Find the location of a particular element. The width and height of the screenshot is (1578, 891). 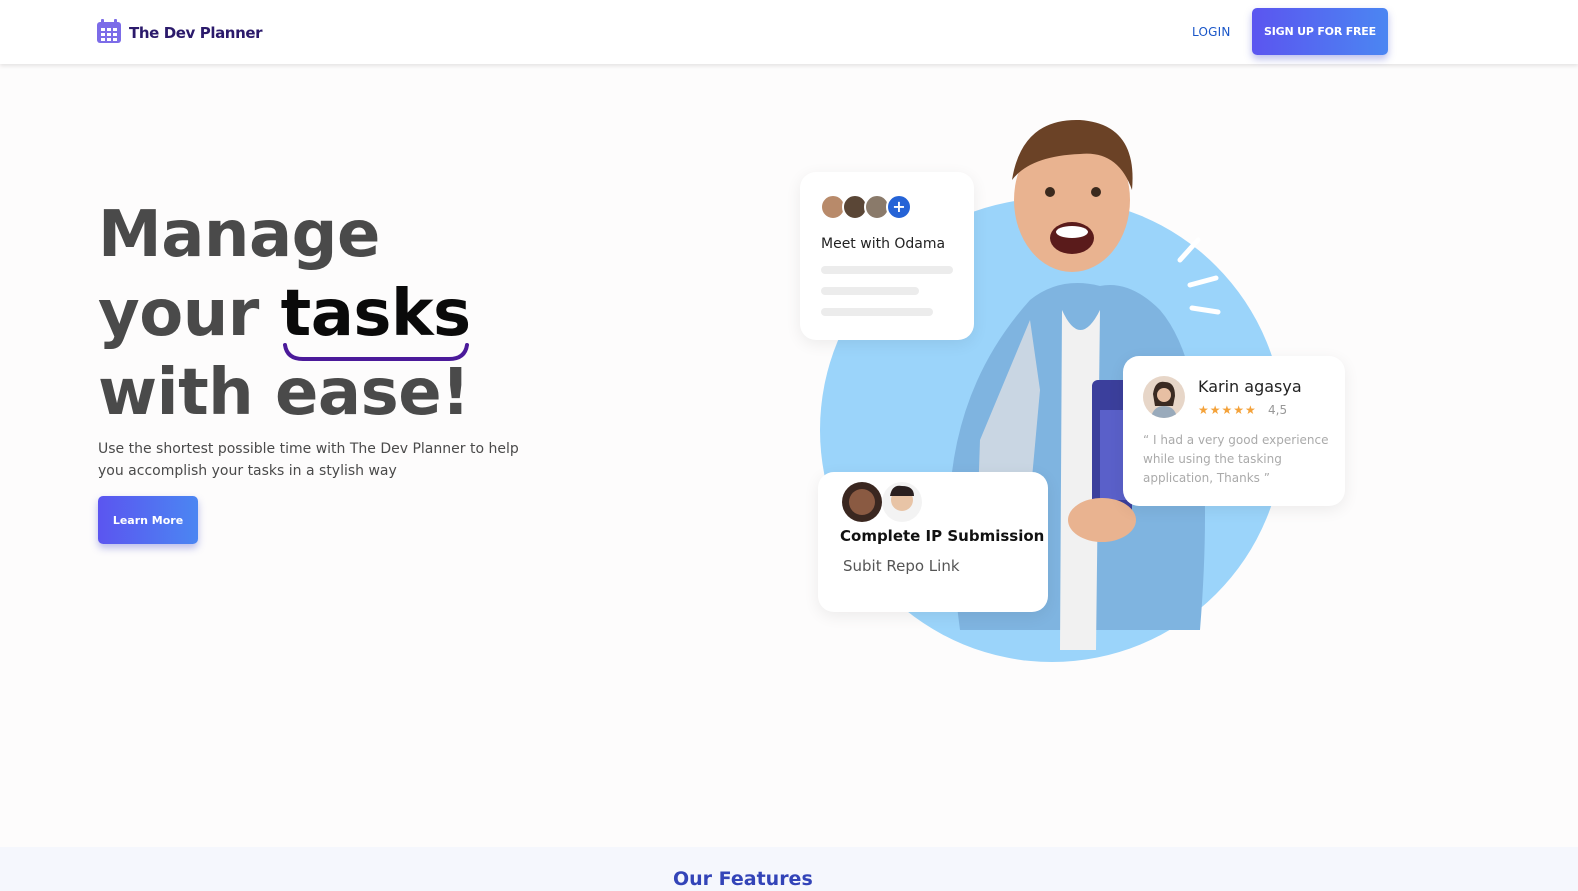

task-card: Complete IP Submission Subit Repo Link is located at coordinates (933, 542).